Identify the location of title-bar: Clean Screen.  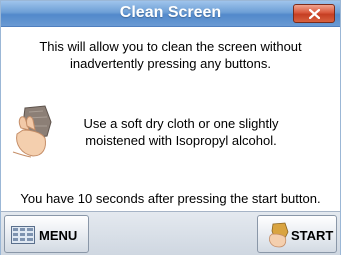
(170, 14).